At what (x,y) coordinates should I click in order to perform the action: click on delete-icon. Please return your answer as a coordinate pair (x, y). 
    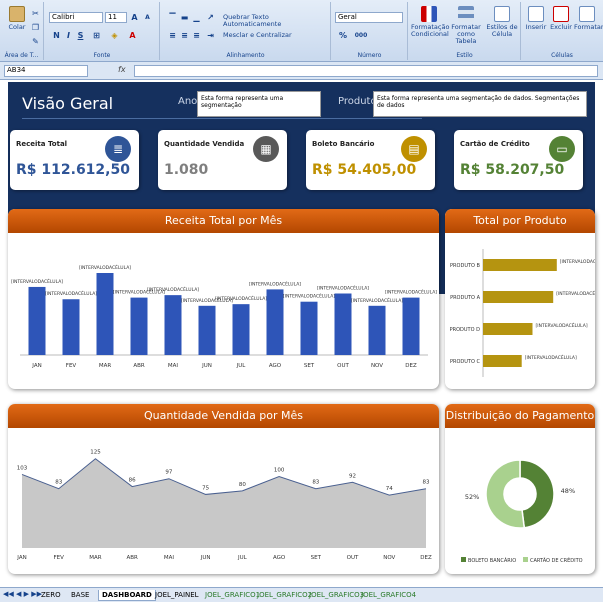
    Looking at the image, I should click on (561, 14).